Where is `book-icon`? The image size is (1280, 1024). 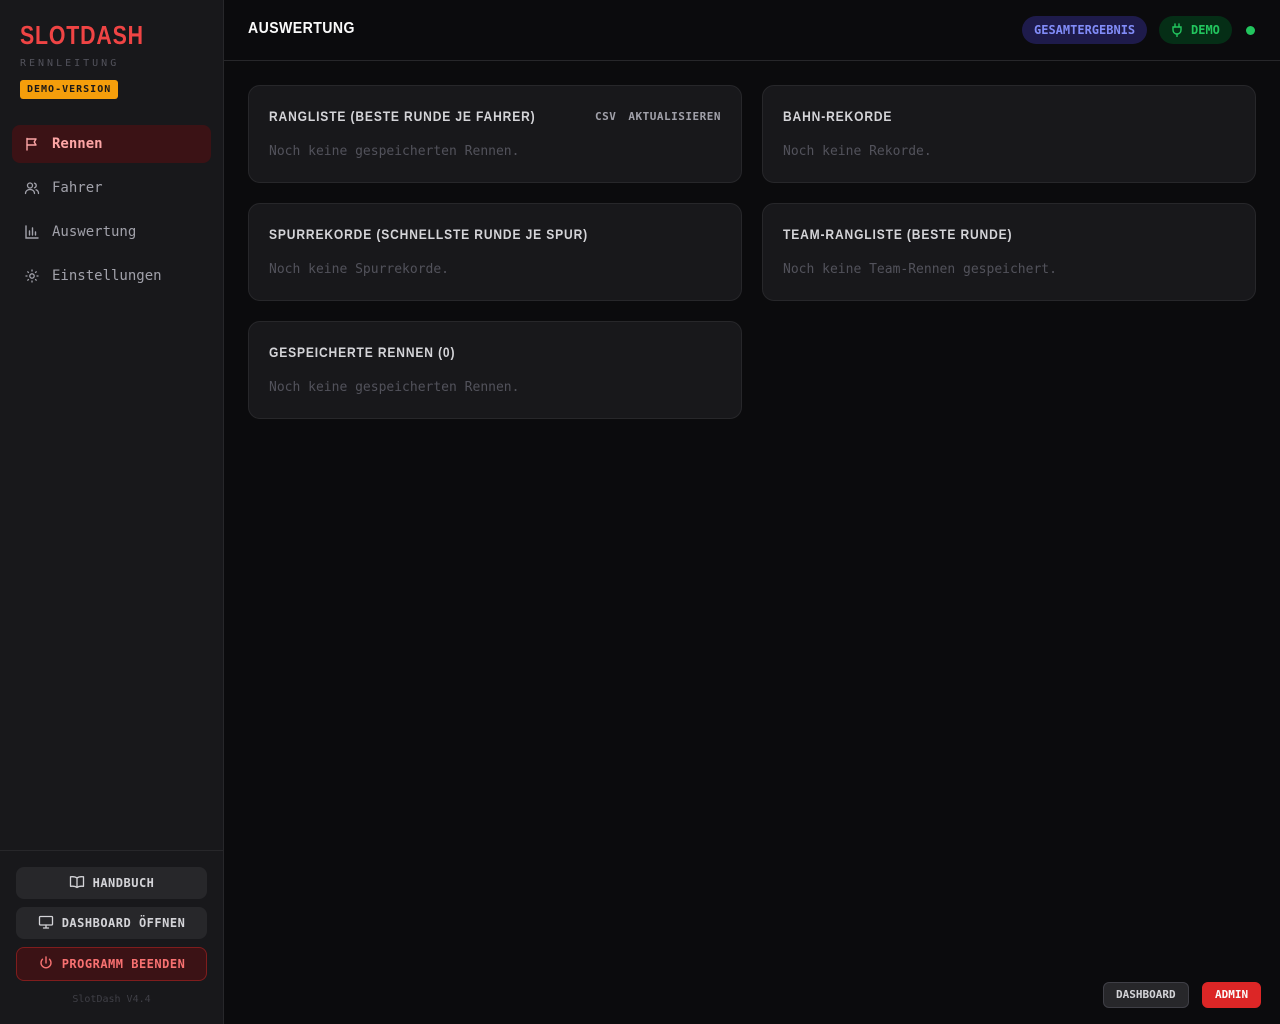 book-icon is located at coordinates (77, 883).